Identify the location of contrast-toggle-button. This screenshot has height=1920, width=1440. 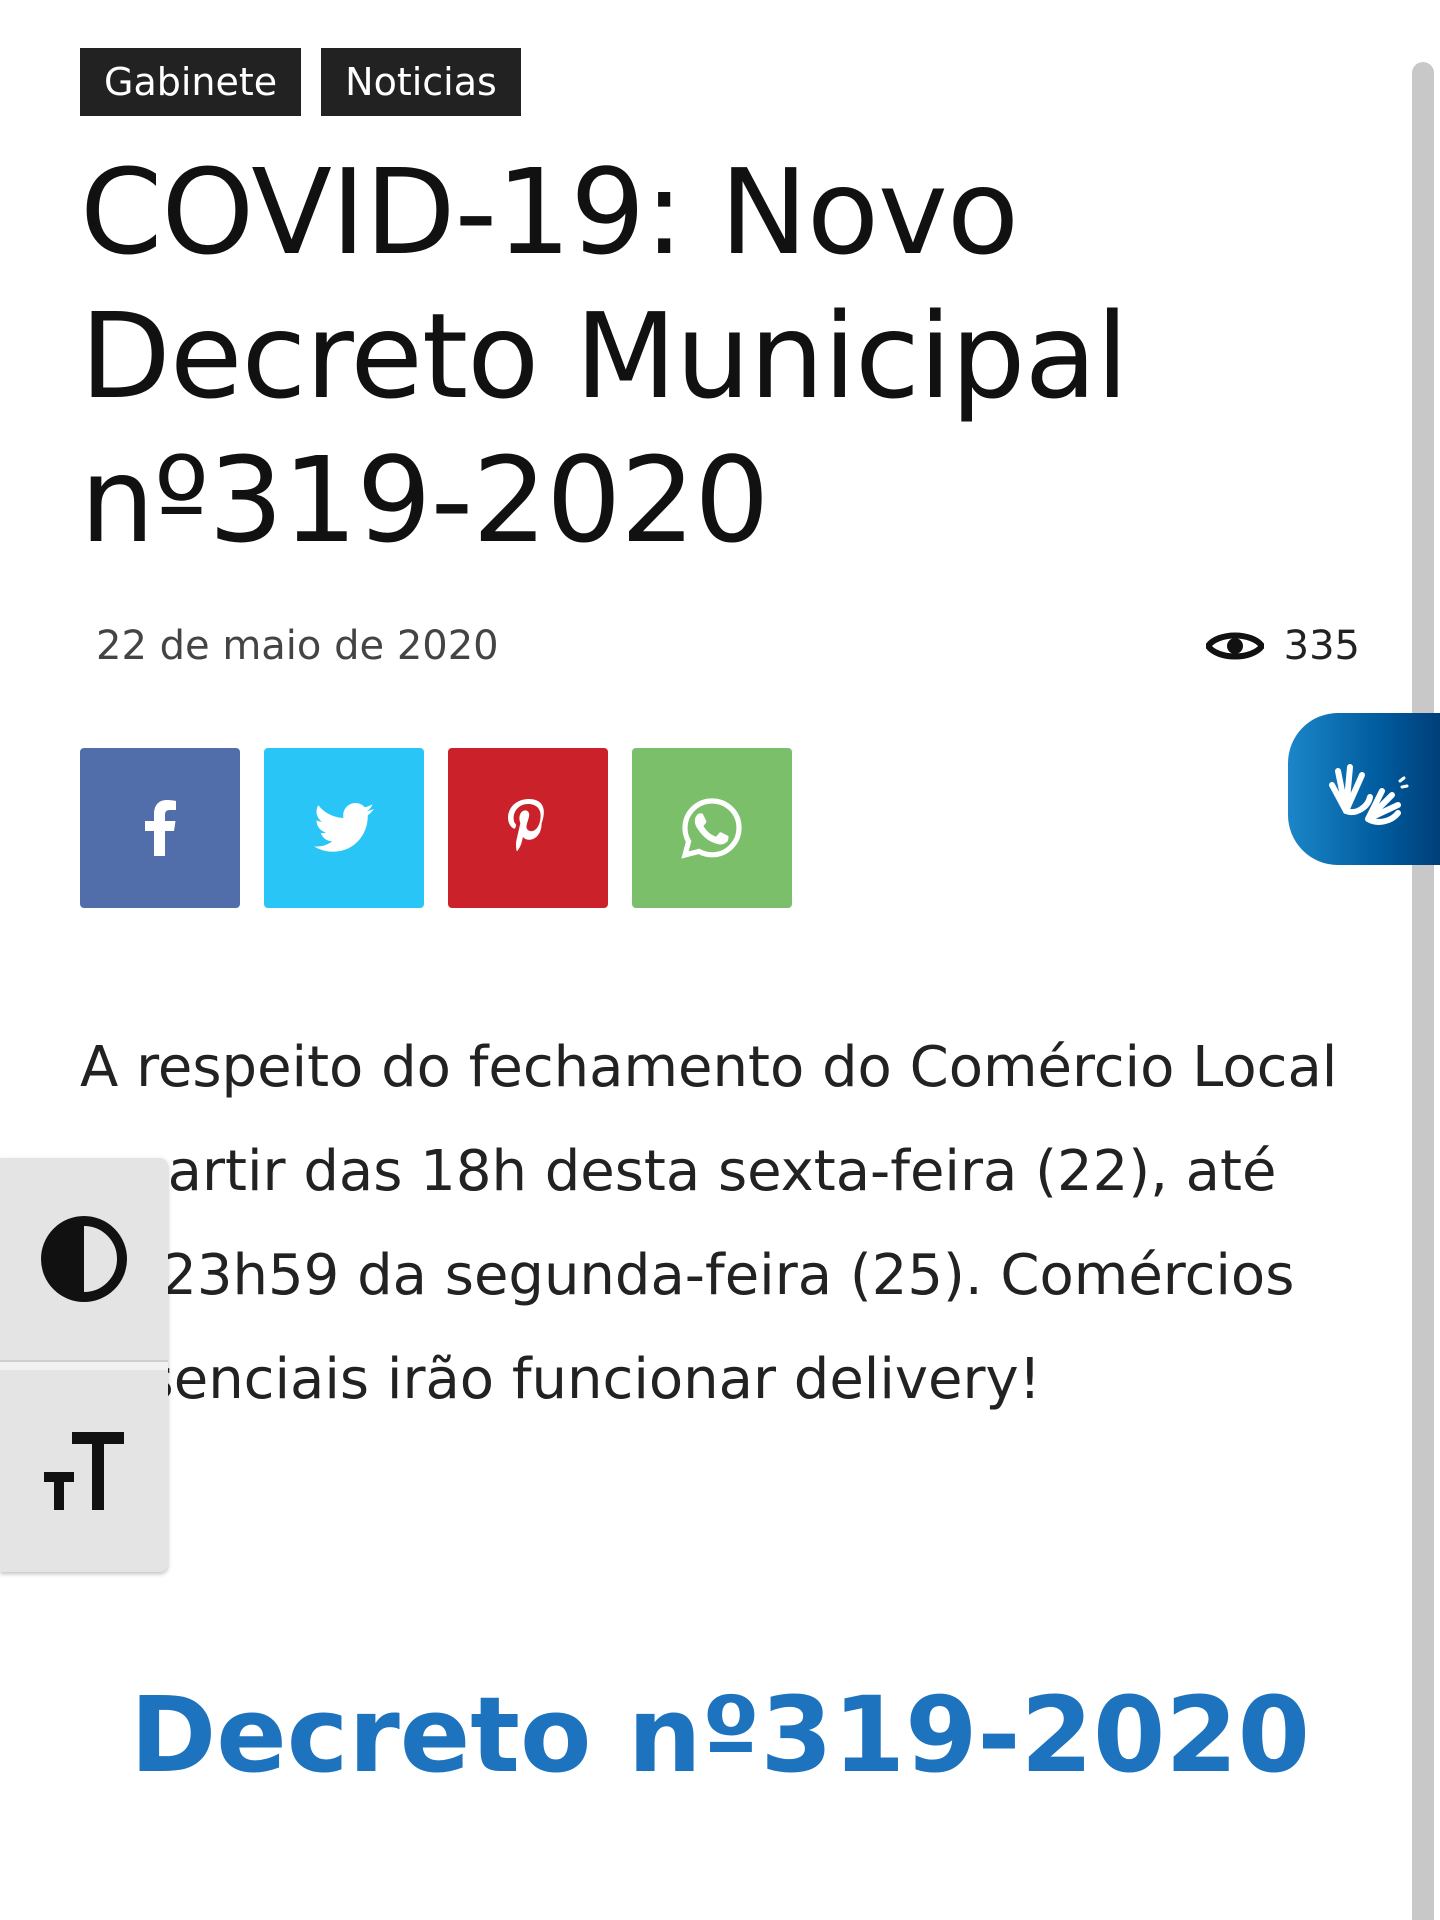
(84, 1259).